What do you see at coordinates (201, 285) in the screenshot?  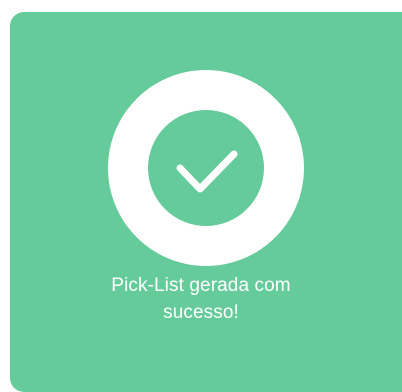 I see `success-message-line-1: Pick-List gerada com` at bounding box center [201, 285].